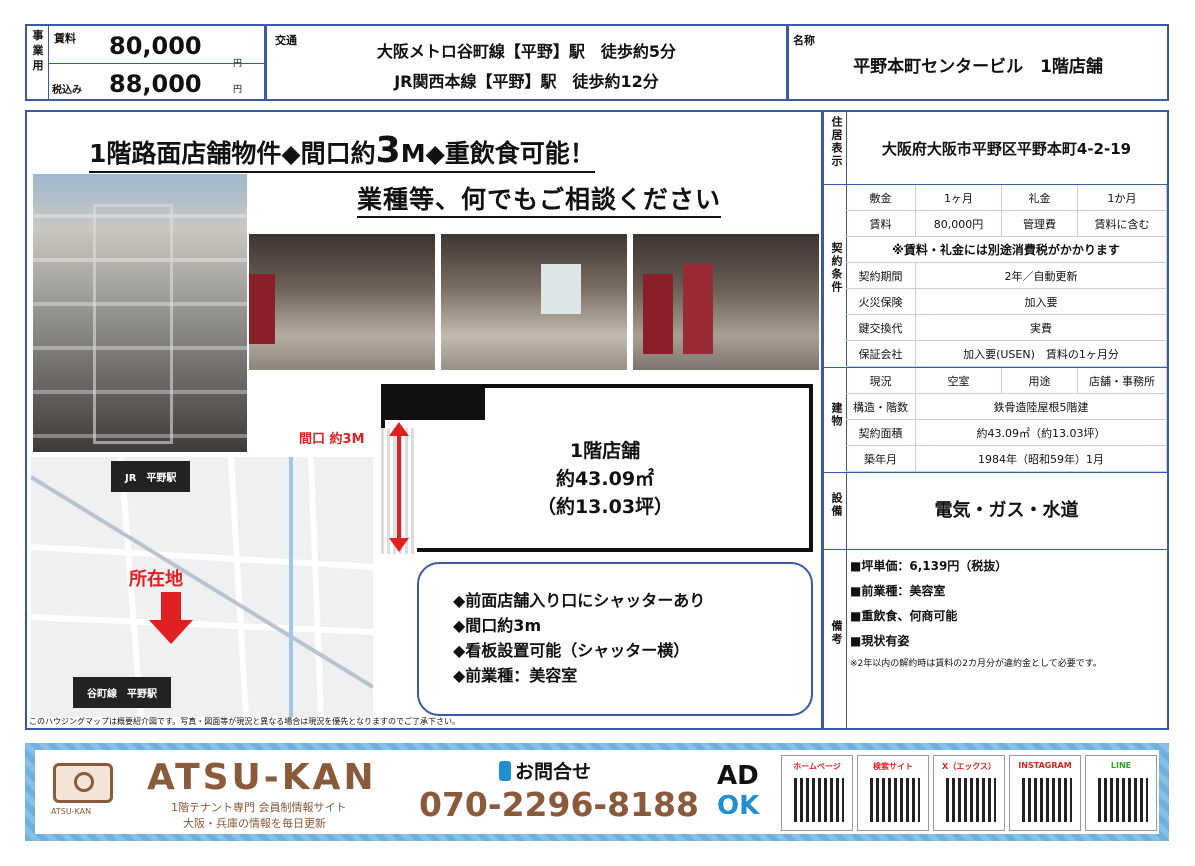  Describe the element at coordinates (969, 766) in the screenshot. I see `qr-label: X（エックス）` at that location.